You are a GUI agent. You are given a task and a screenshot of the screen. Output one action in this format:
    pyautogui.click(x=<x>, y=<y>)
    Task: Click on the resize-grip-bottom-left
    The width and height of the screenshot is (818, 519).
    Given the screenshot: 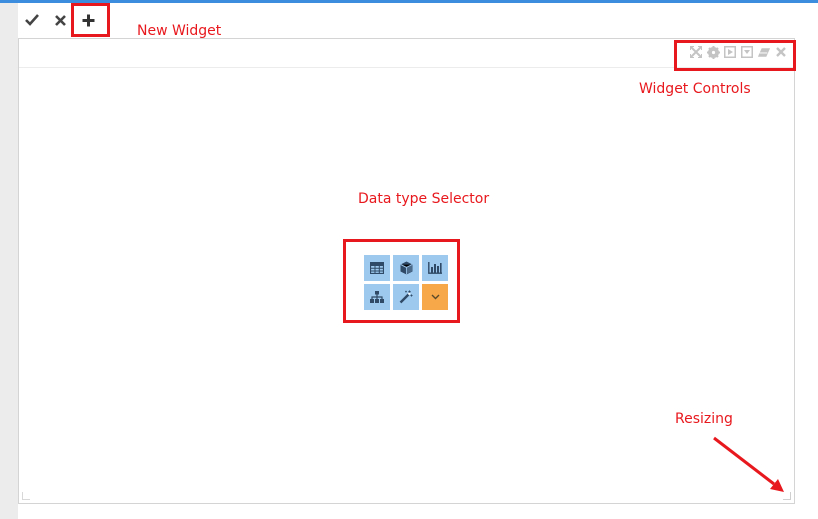 What is the action you would take?
    pyautogui.click(x=26, y=496)
    